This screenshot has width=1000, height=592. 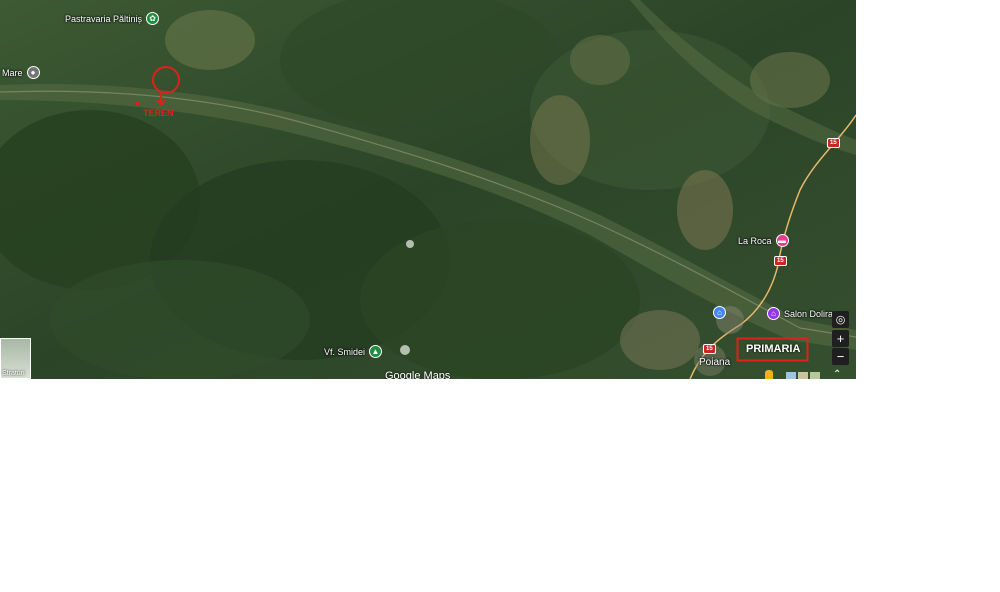 I want to click on poi-mare: Mare ●, so click(x=21, y=72).